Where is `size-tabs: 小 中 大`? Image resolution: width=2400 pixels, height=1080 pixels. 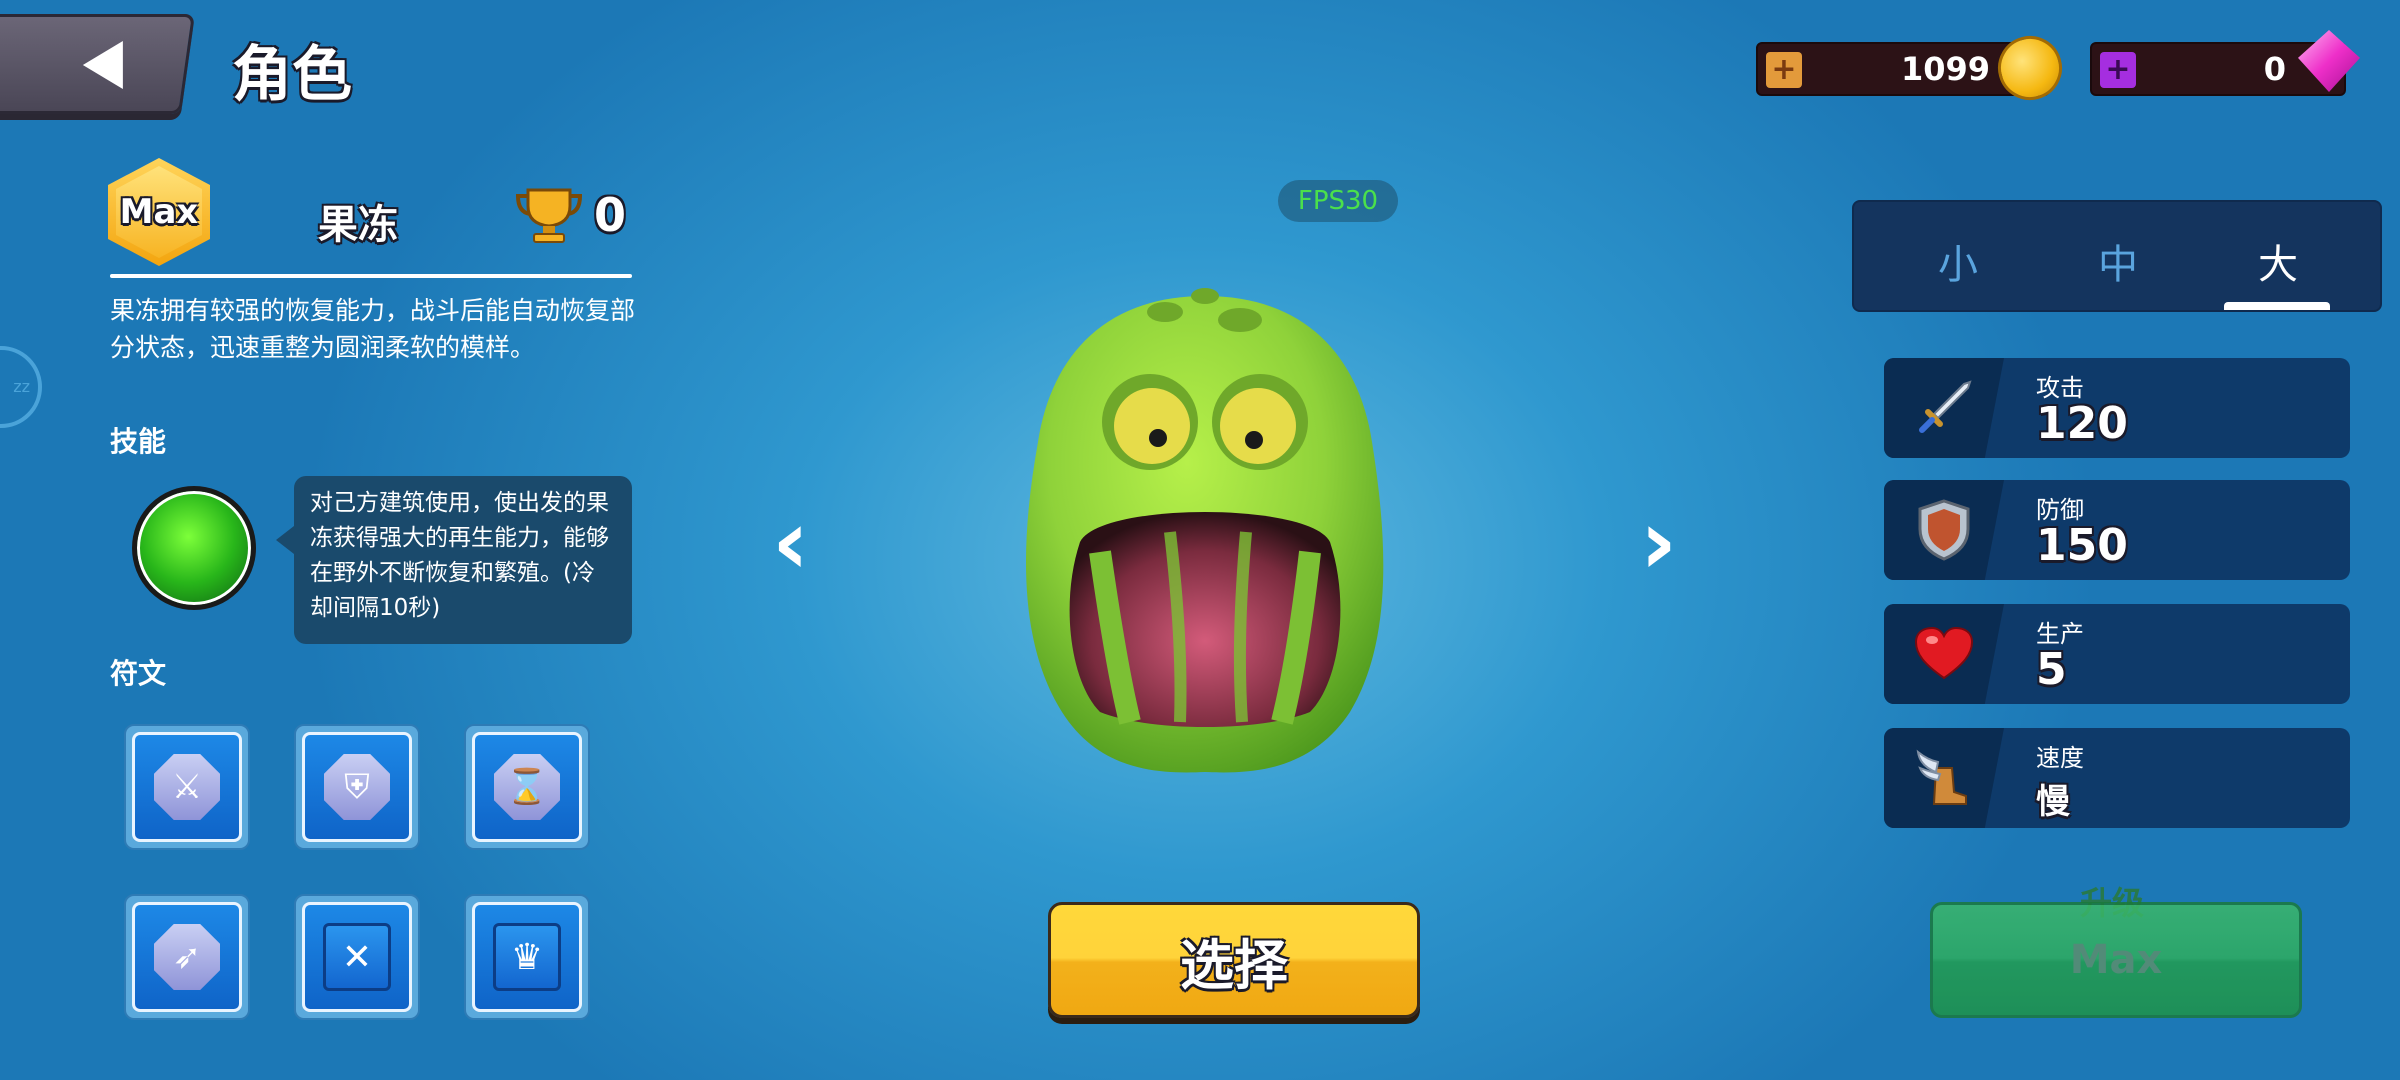
size-tabs: 小 中 大 is located at coordinates (2117, 256).